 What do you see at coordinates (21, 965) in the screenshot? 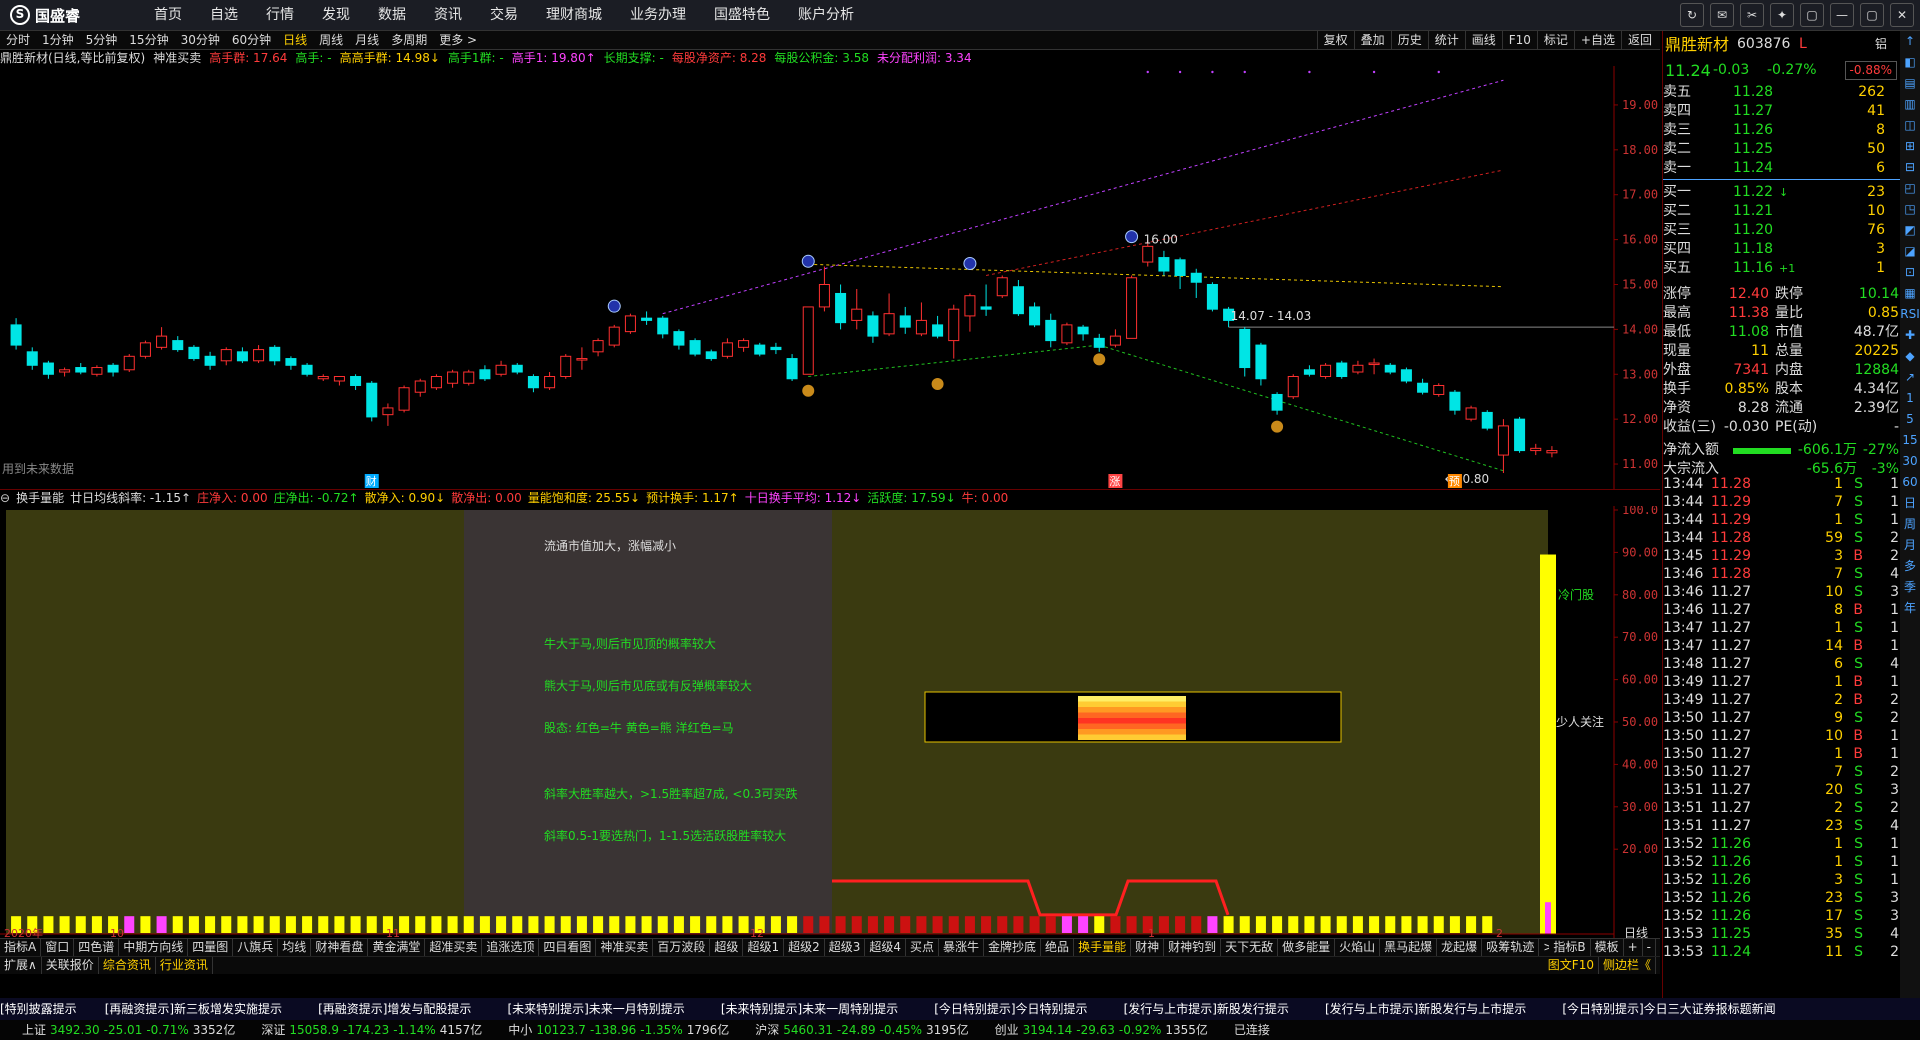
I see `info-tab: 扩展∧` at bounding box center [21, 965].